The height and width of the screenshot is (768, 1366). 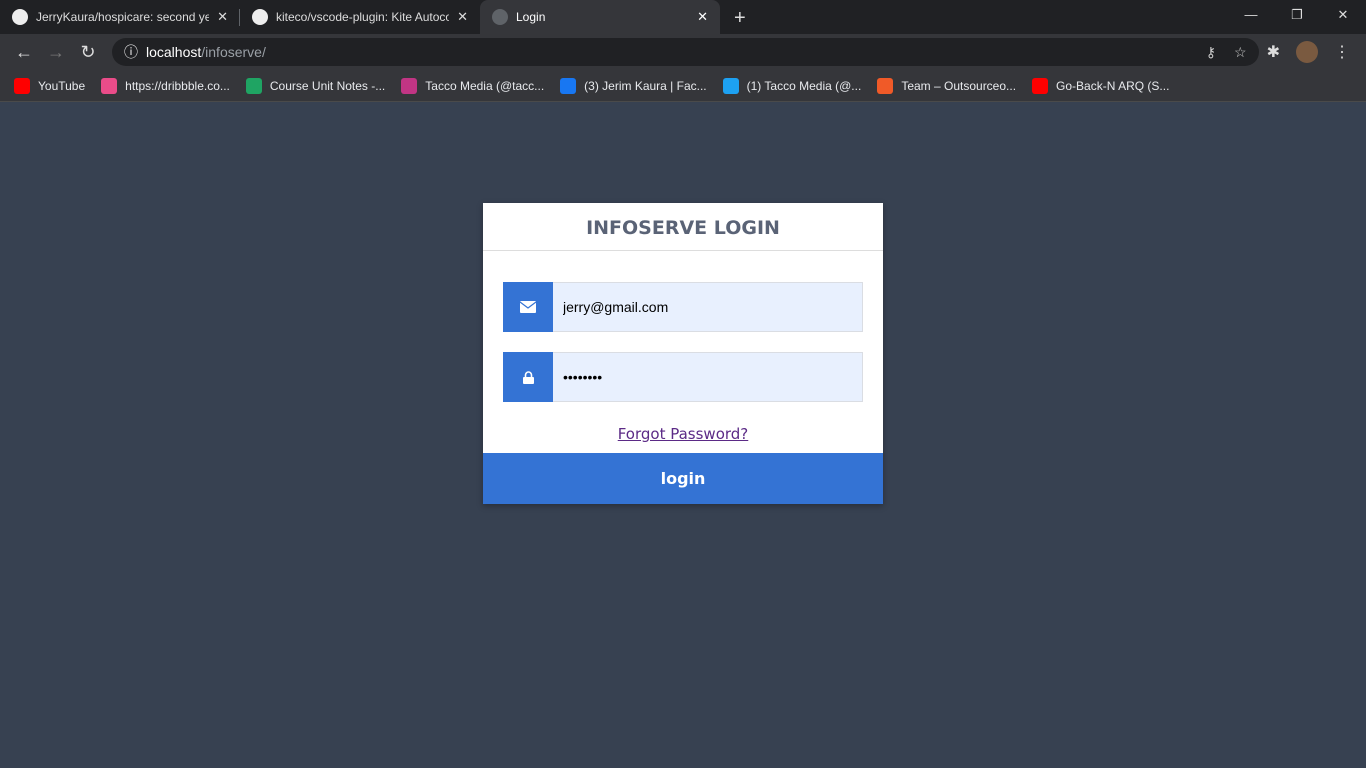 What do you see at coordinates (360, 17) in the screenshot?
I see `tab-kite: kiteco/vscode-plugin: Kite Autocomplete✕` at bounding box center [360, 17].